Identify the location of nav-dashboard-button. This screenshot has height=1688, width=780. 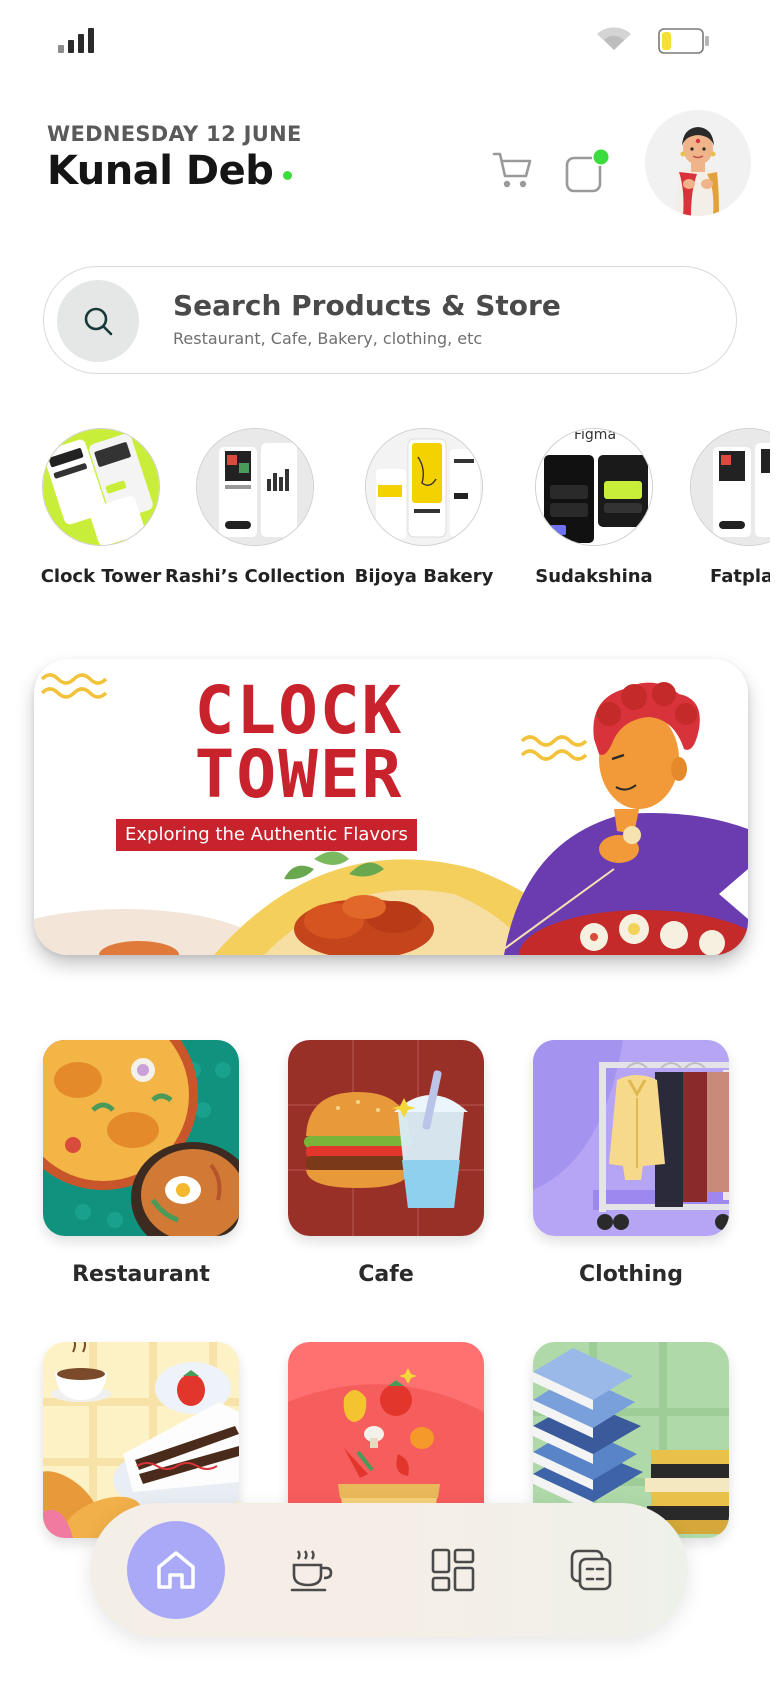
(453, 1570).